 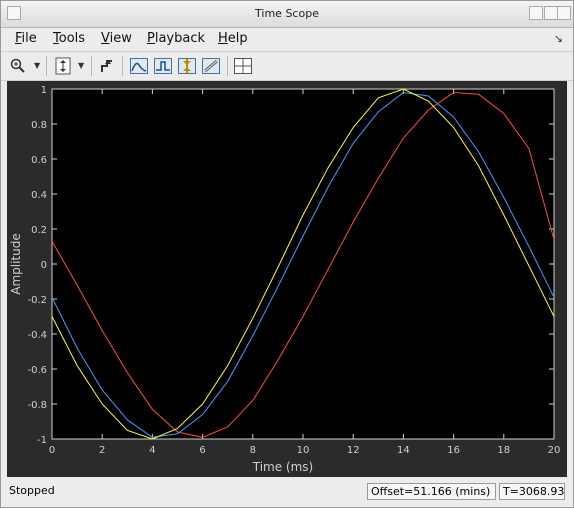 What do you see at coordinates (44, 265) in the screenshot?
I see `y-tick-label: 0` at bounding box center [44, 265].